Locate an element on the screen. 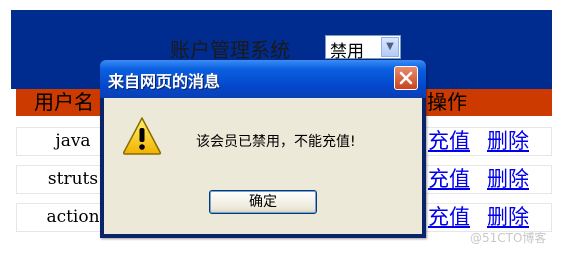 The image size is (571, 254). chevron-down-icon: ▼ is located at coordinates (390, 47).